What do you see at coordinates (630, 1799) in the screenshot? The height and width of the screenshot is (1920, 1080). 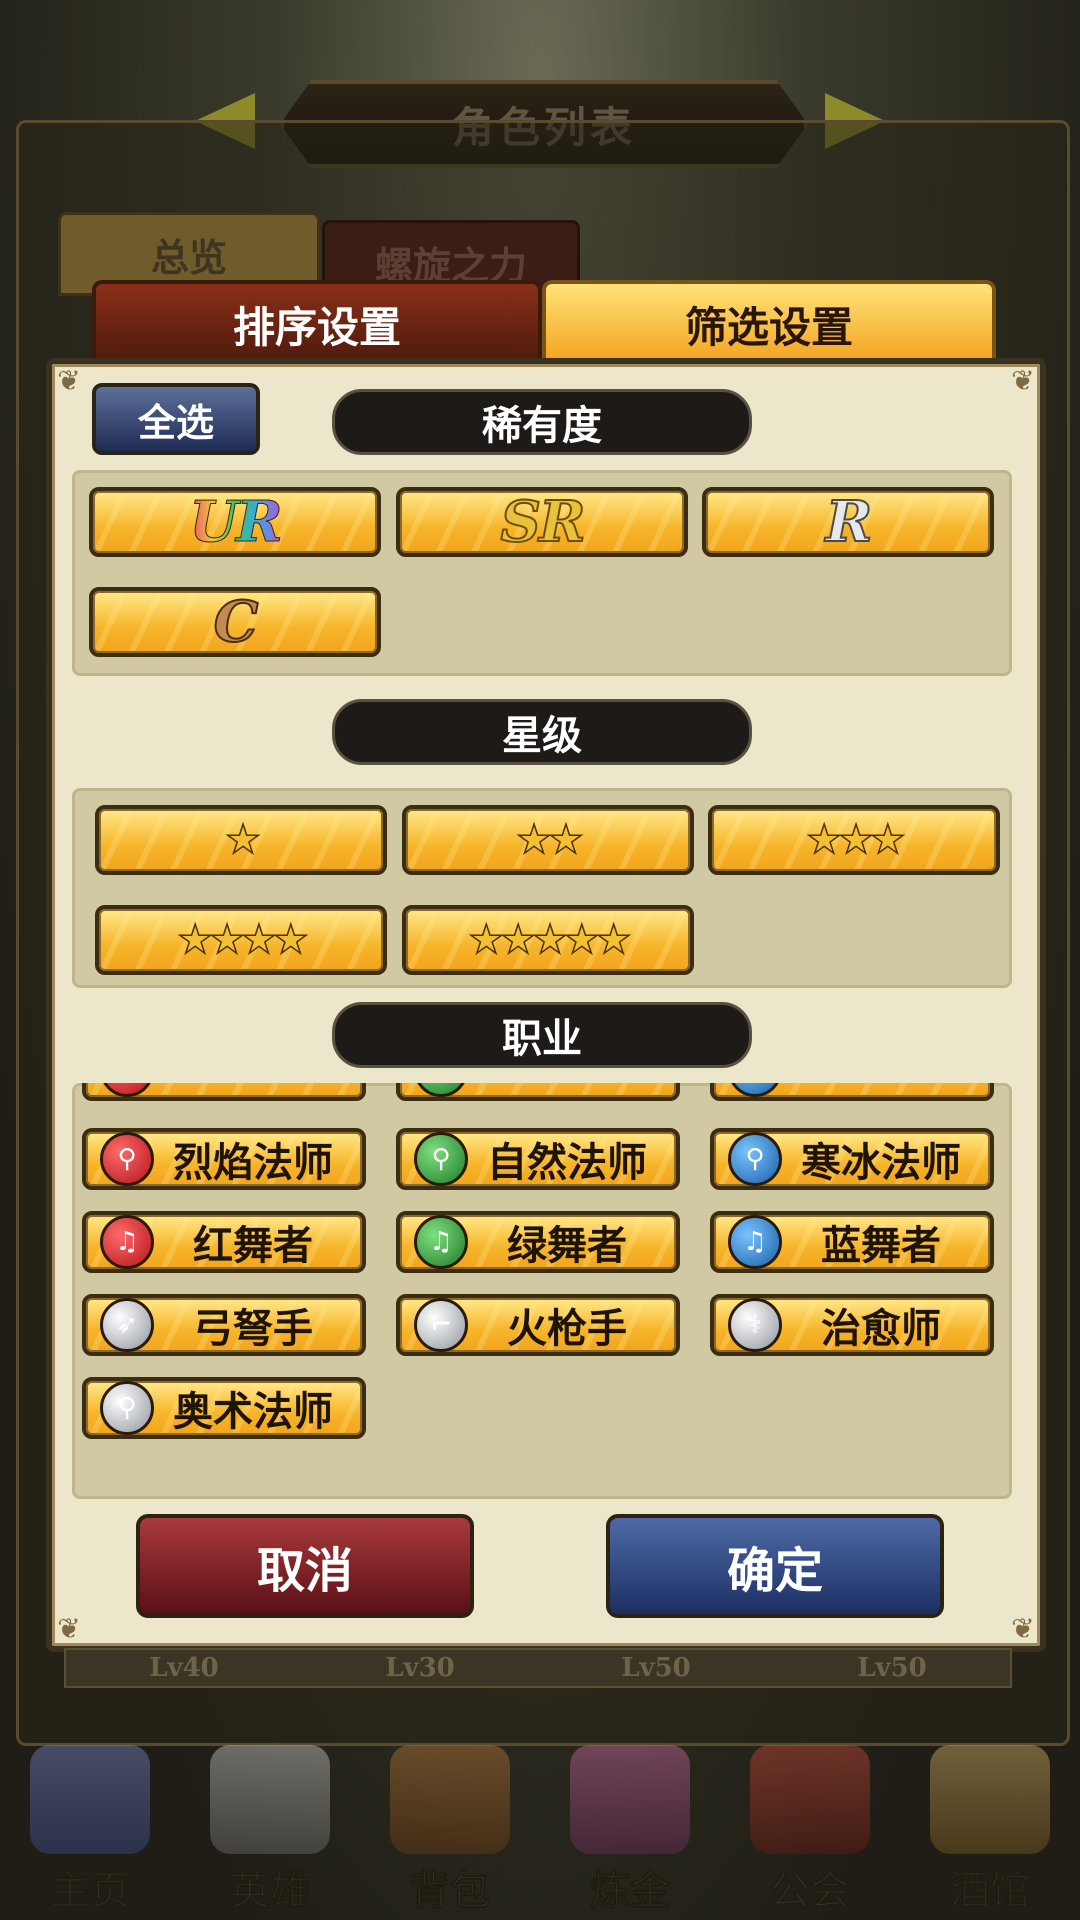 I see `potion-icon` at bounding box center [630, 1799].